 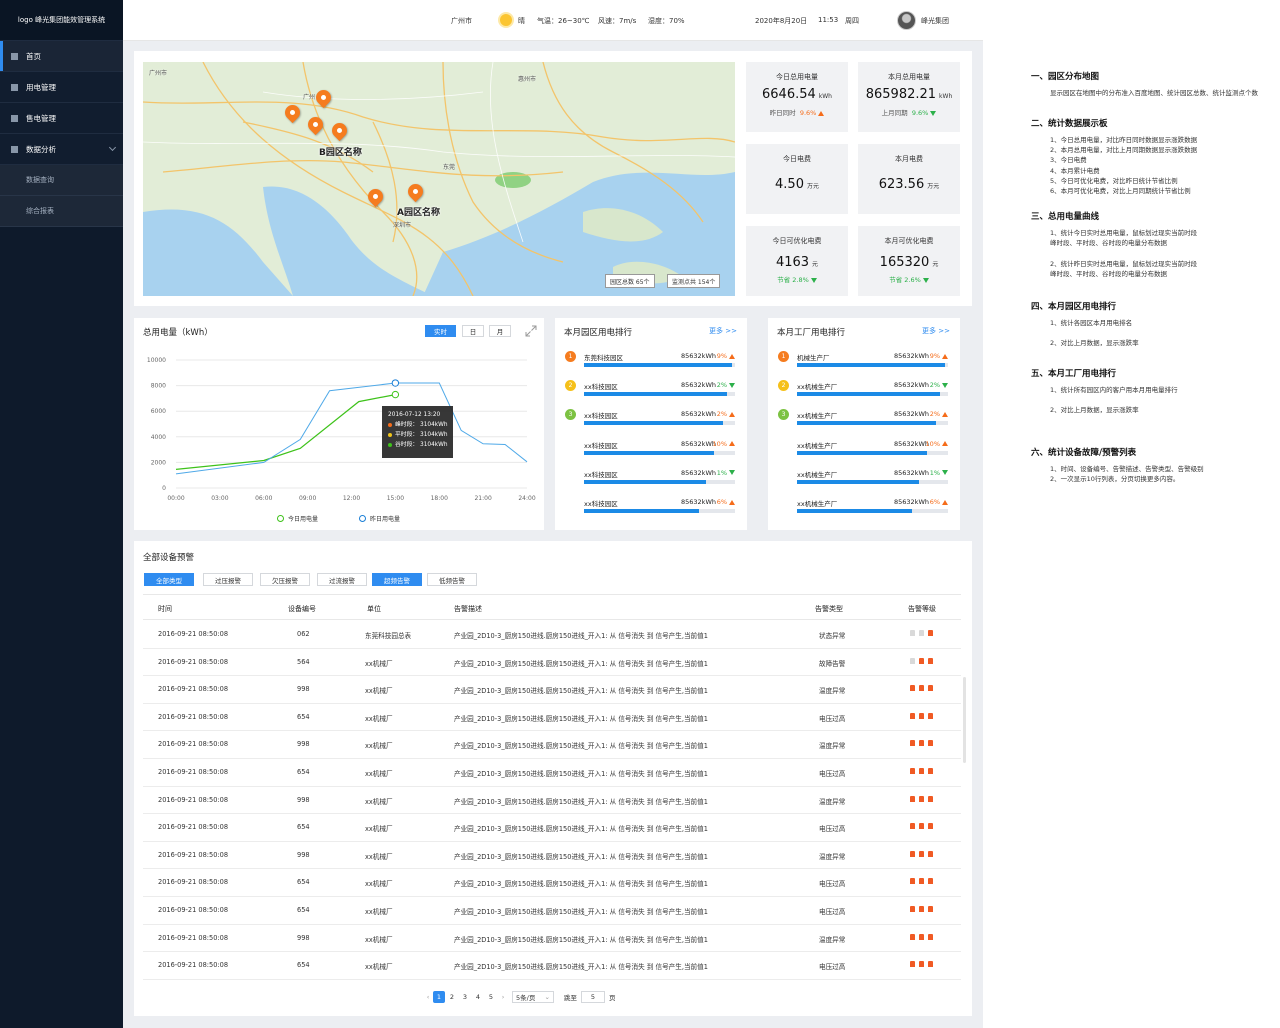 What do you see at coordinates (478, 997) in the screenshot?
I see `page-4: 4` at bounding box center [478, 997].